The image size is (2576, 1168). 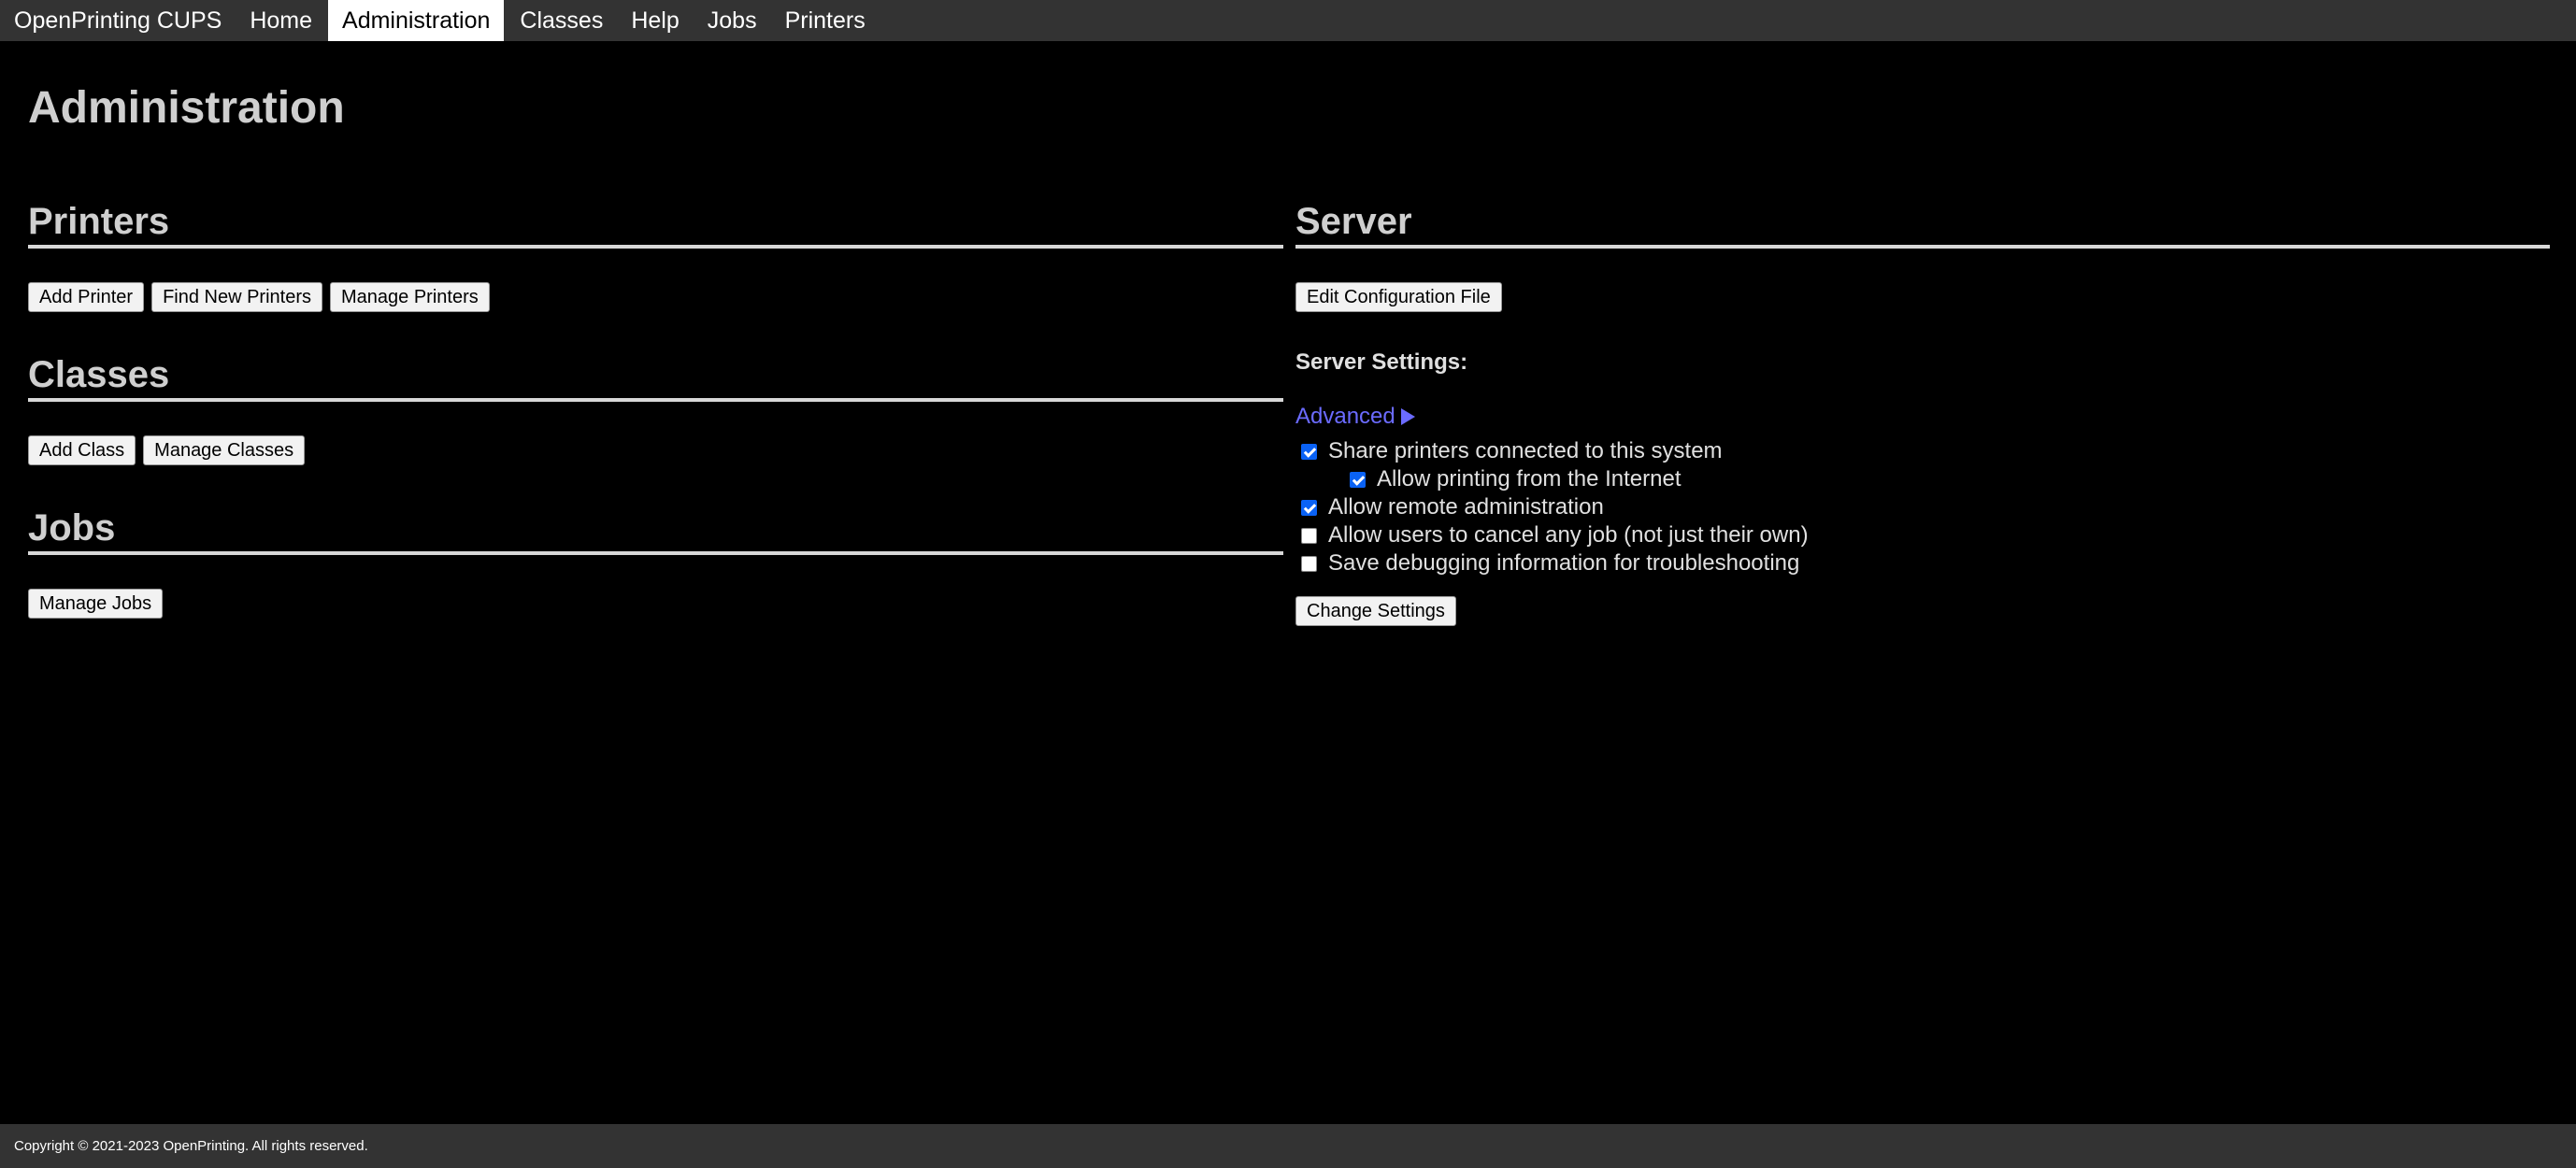 I want to click on server-settings-label: Server Settings:, so click(x=1381, y=362).